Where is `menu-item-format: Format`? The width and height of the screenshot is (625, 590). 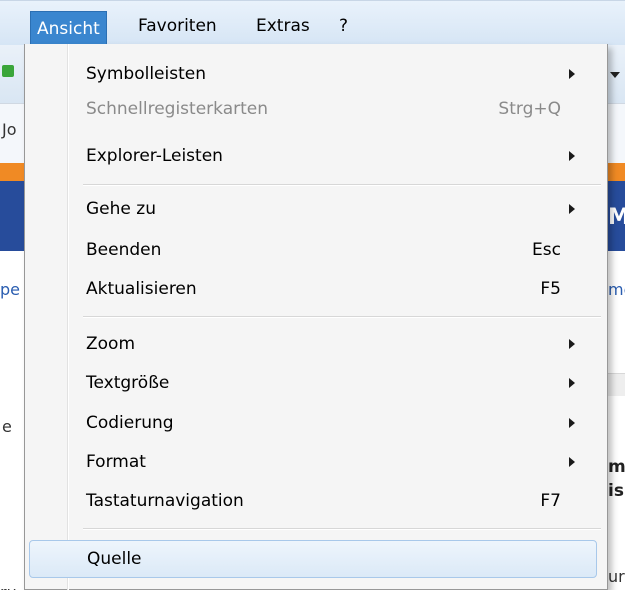 menu-item-format: Format is located at coordinates (313, 462).